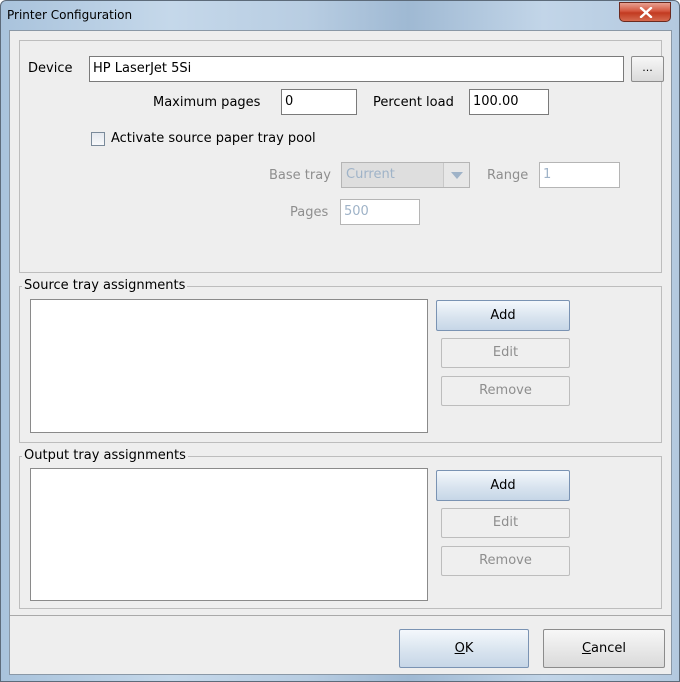 The width and height of the screenshot is (680, 682). What do you see at coordinates (370, 174) in the screenshot?
I see `base-tray-value: Current` at bounding box center [370, 174].